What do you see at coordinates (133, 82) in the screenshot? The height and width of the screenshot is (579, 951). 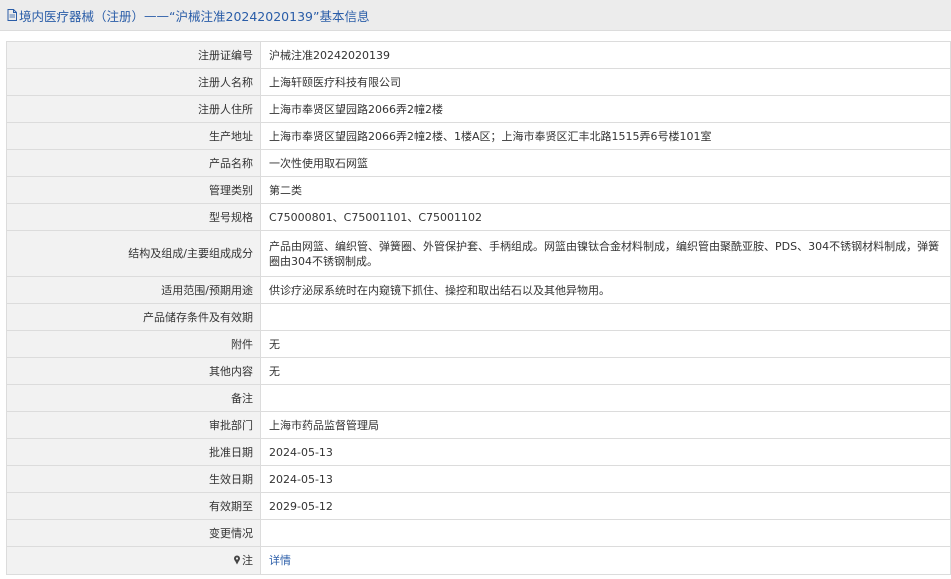 I see `field-label: 注册人名称` at bounding box center [133, 82].